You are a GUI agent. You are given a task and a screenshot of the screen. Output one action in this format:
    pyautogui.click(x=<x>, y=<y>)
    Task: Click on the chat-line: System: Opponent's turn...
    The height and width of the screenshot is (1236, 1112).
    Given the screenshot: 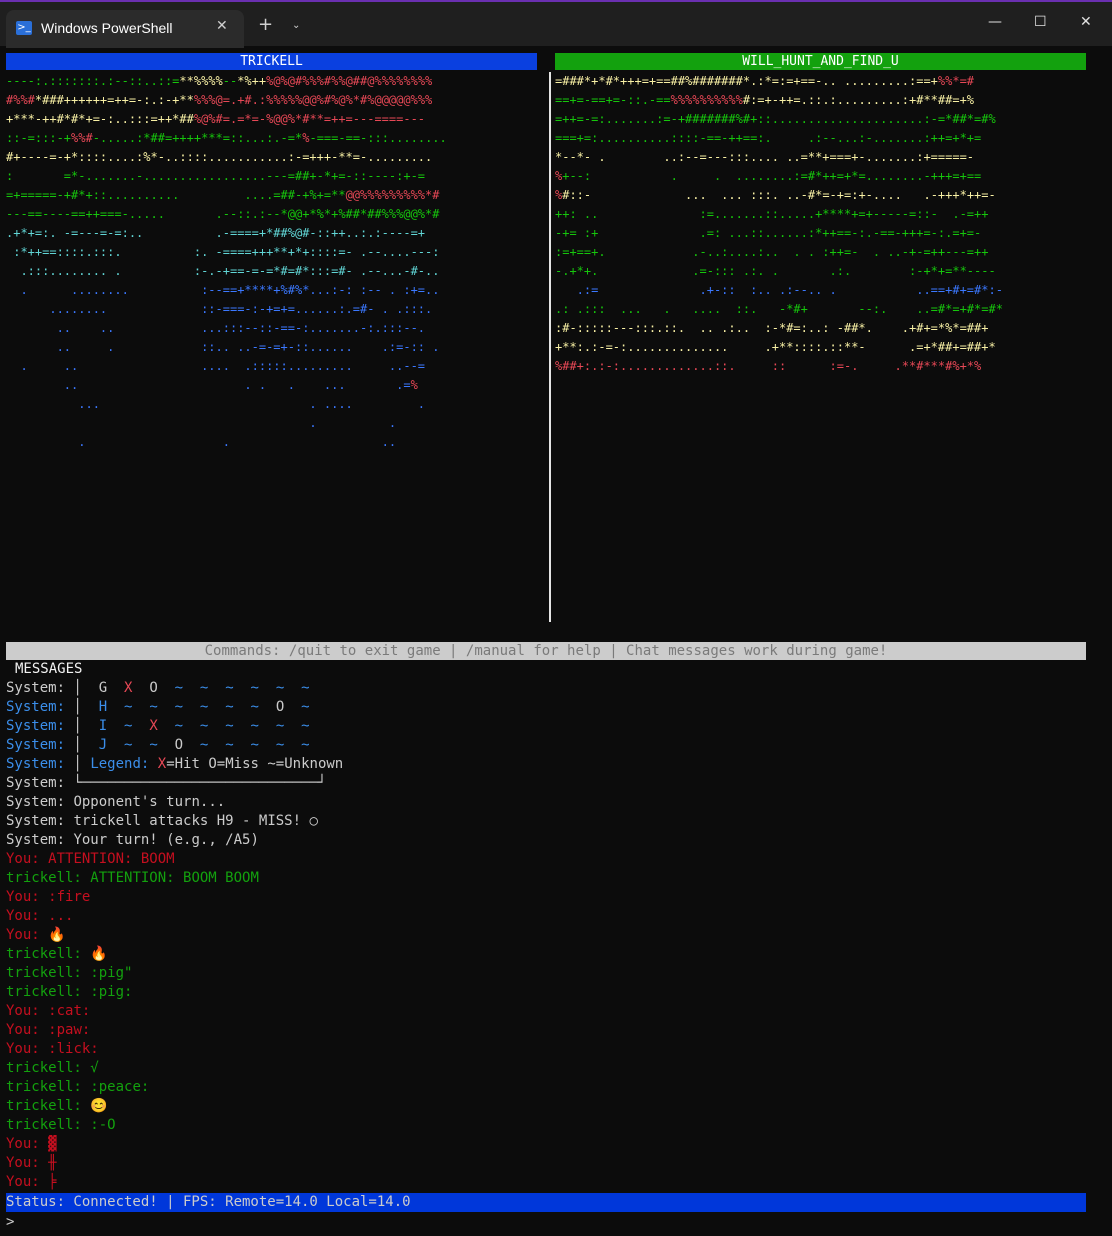 What is the action you would take?
    pyautogui.click(x=116, y=802)
    